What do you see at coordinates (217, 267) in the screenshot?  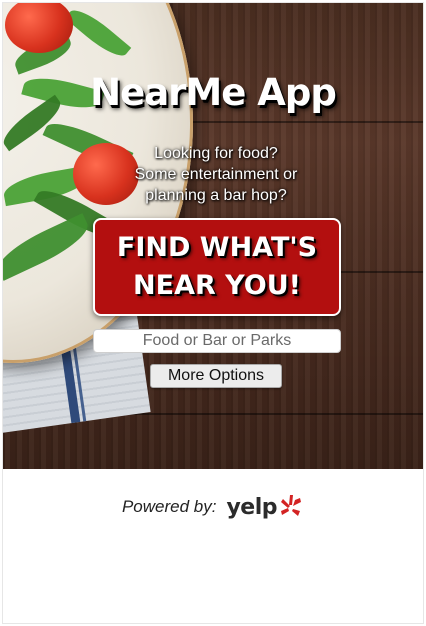 I see `find-nearby-button: FIND WHAT'S NEAR YOU!` at bounding box center [217, 267].